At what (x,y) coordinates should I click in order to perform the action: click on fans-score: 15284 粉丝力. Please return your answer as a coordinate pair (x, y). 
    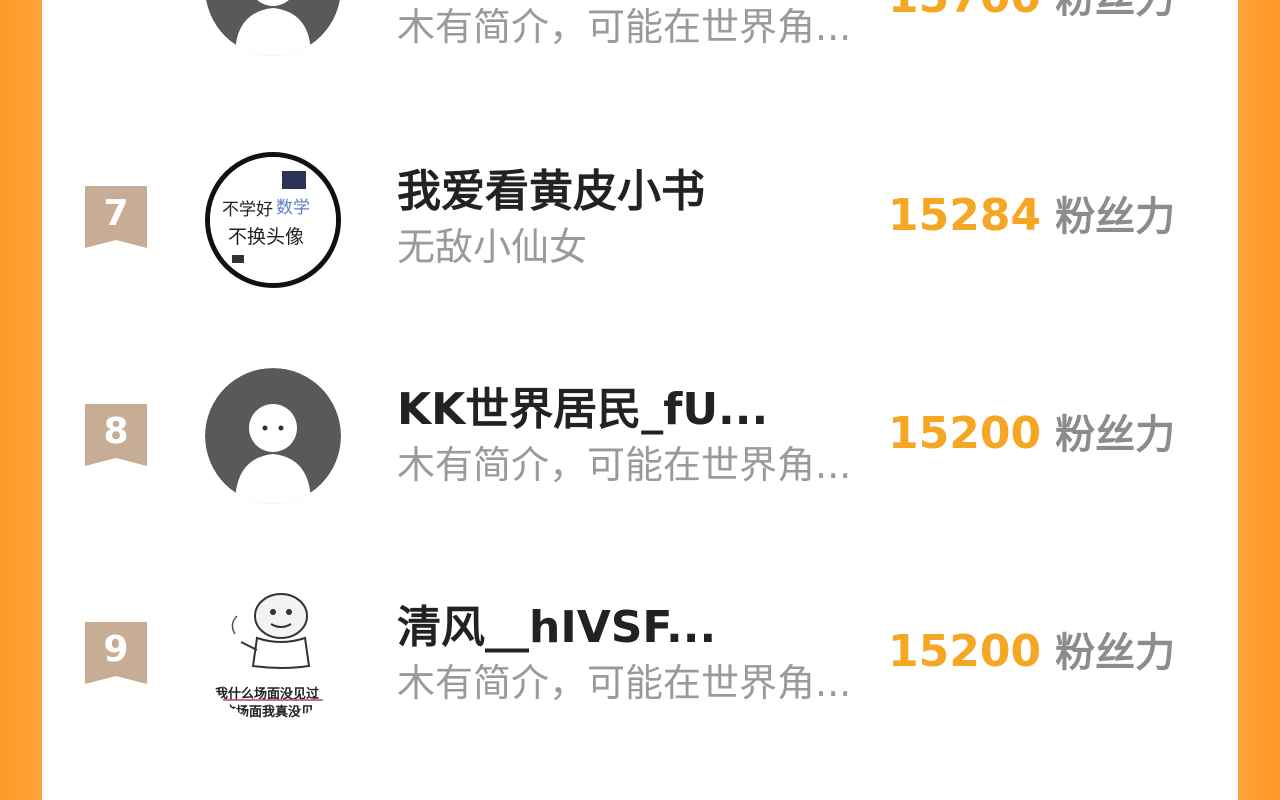
    Looking at the image, I should click on (1031, 220).